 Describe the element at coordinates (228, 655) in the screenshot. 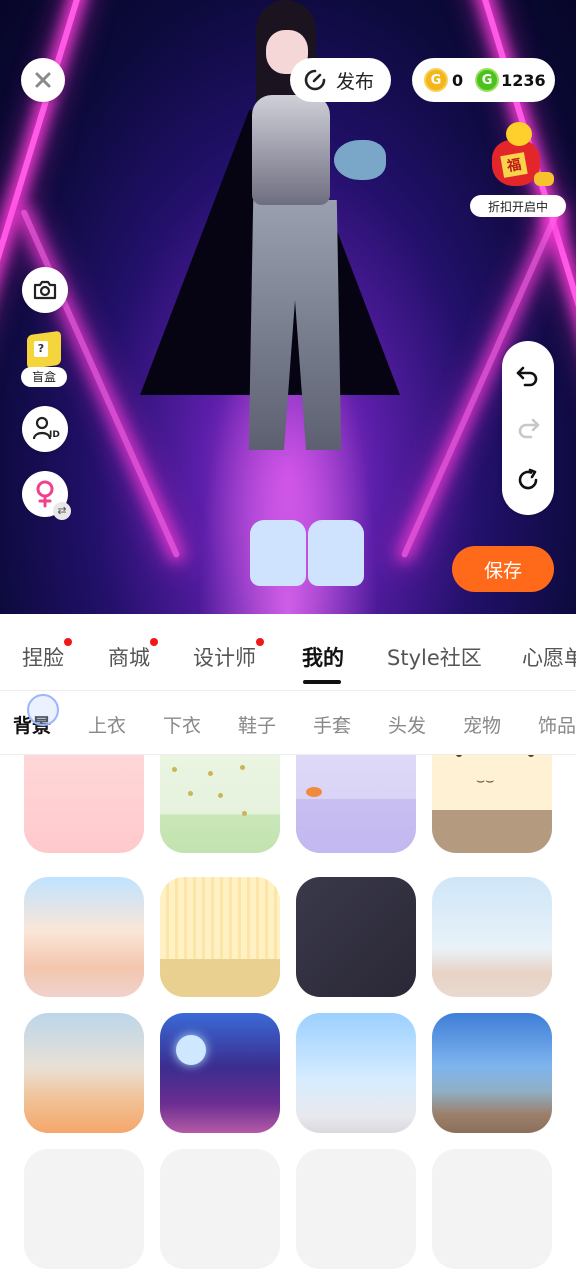

I see `tab-designer: 设计师` at that location.